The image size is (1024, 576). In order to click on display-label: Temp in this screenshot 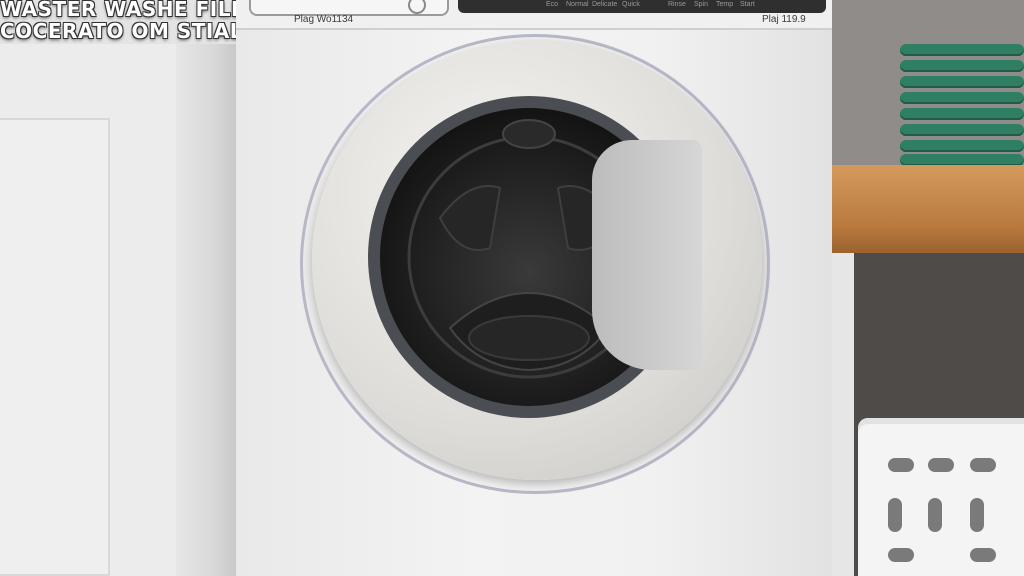, I will do `click(725, 4)`.